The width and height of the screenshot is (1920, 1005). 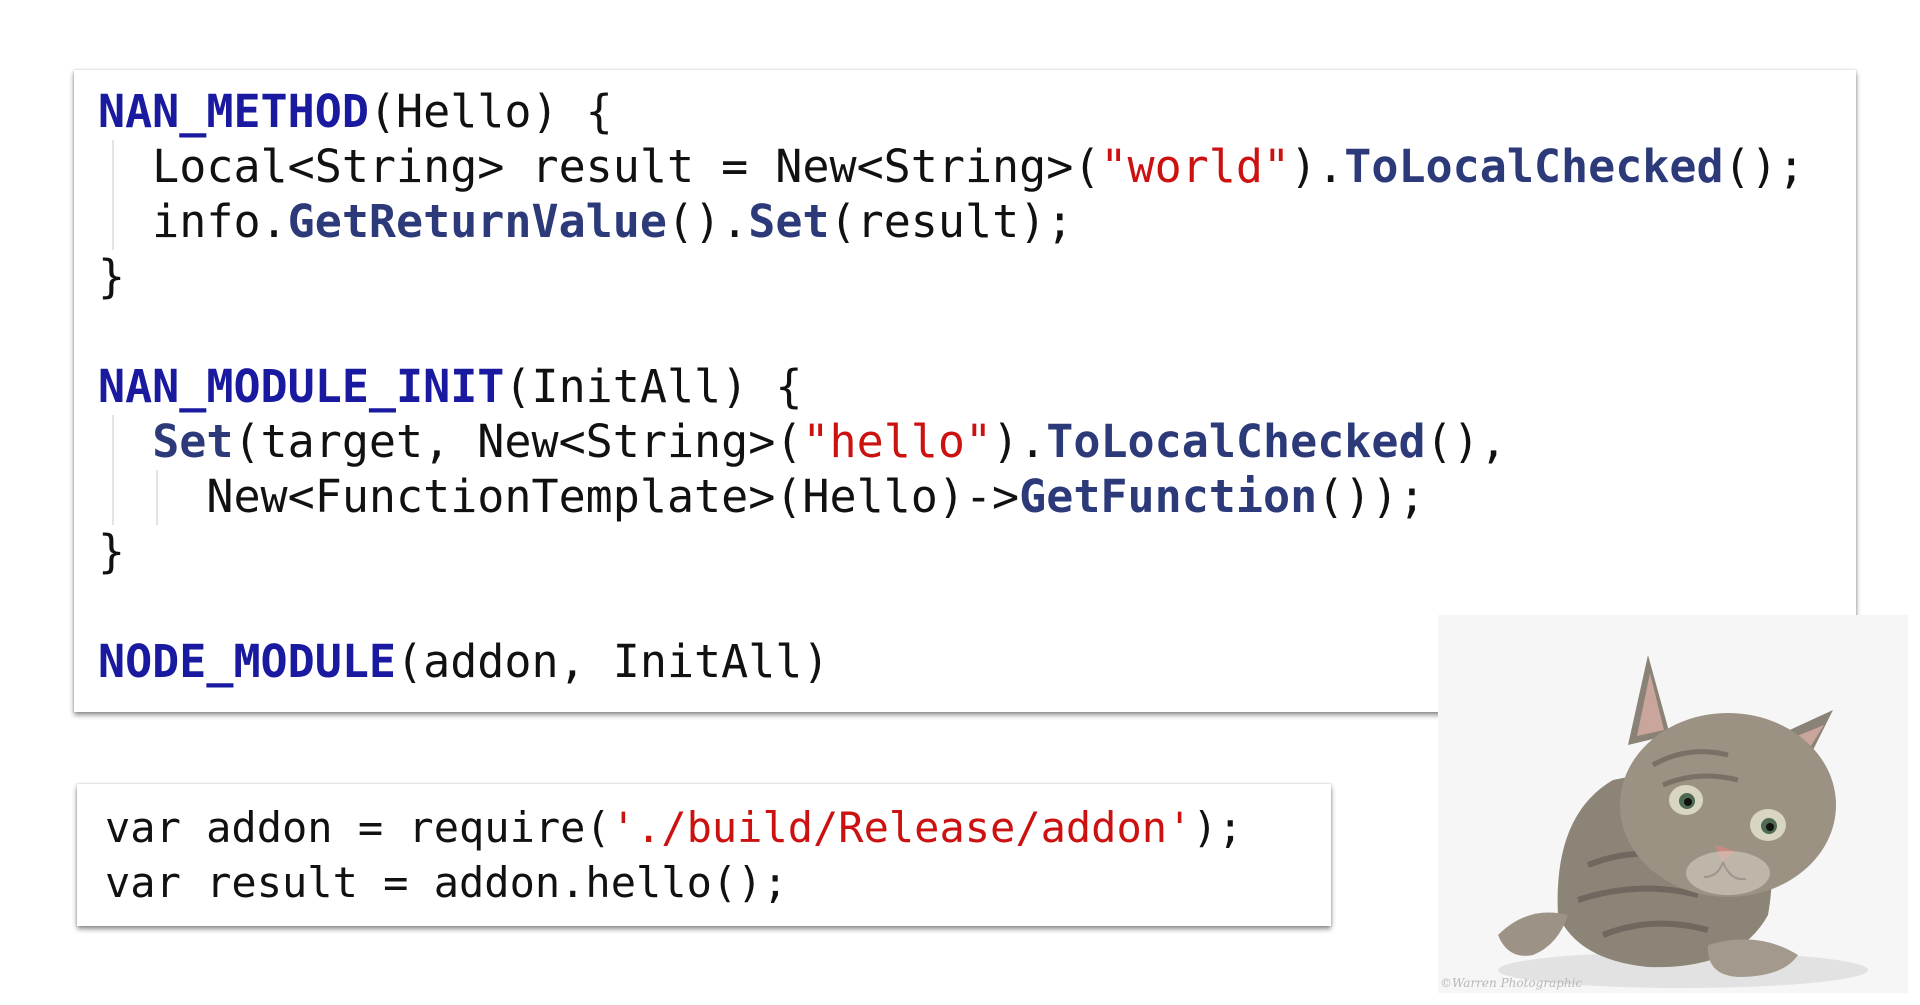 I want to click on function-token: GetReturnValue, so click(x=477, y=221).